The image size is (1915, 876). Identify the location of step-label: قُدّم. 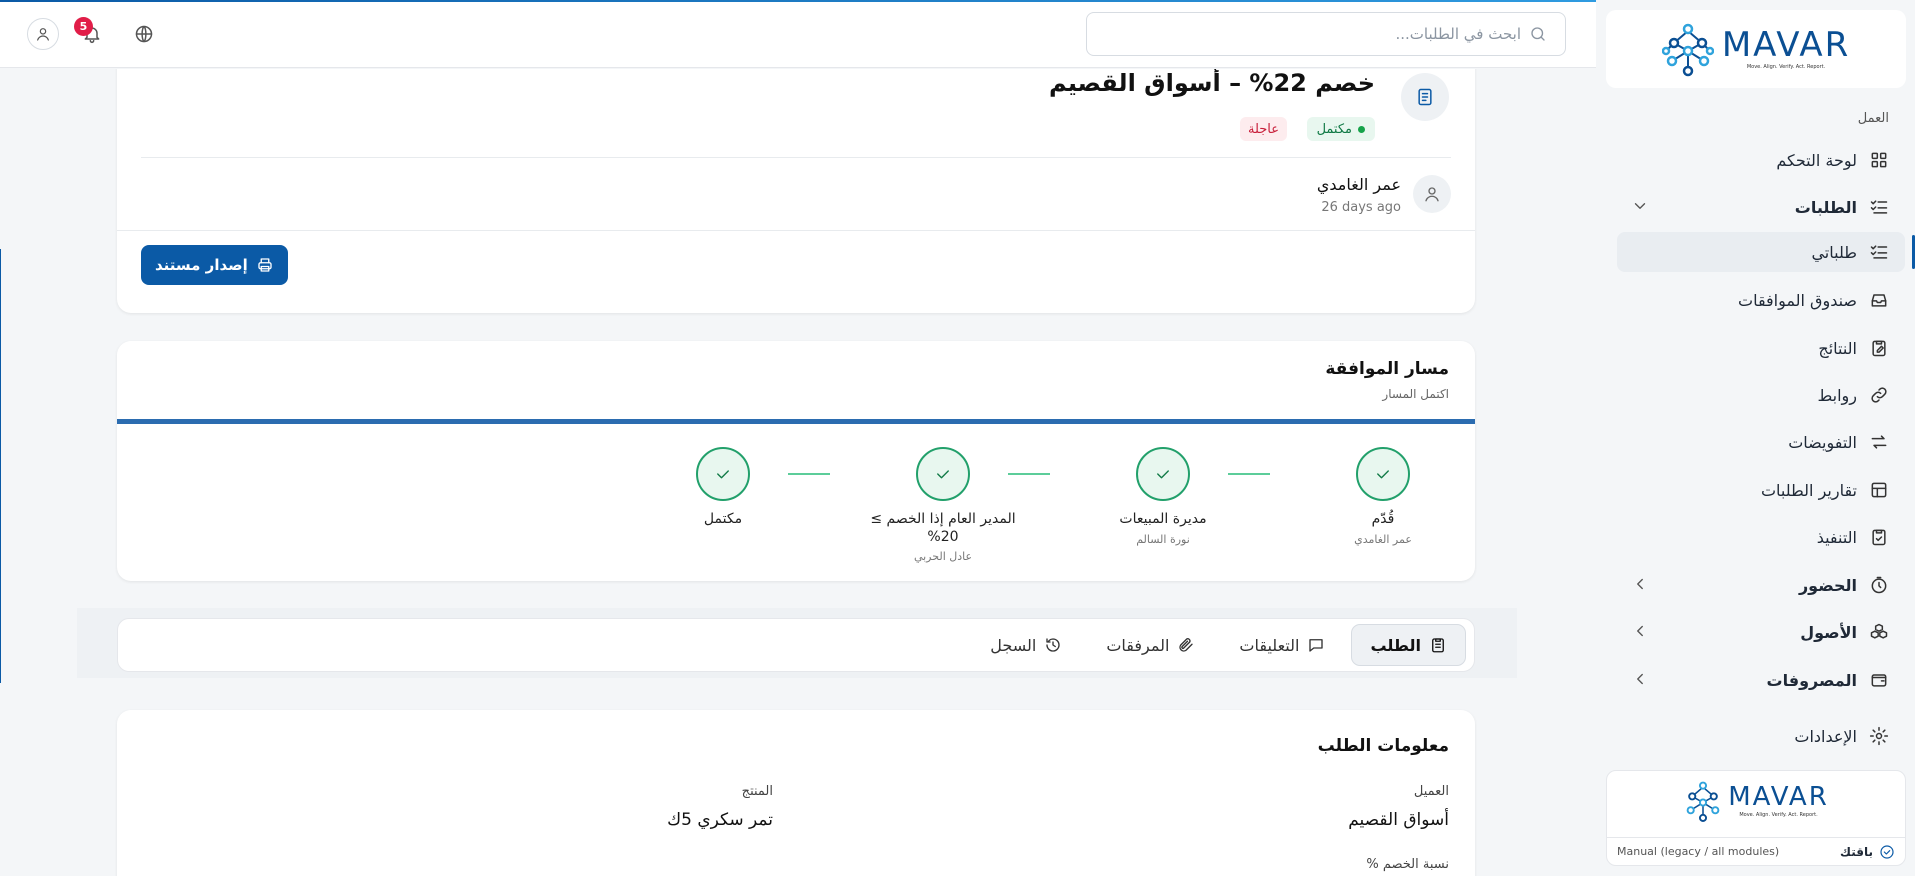
(1383, 519).